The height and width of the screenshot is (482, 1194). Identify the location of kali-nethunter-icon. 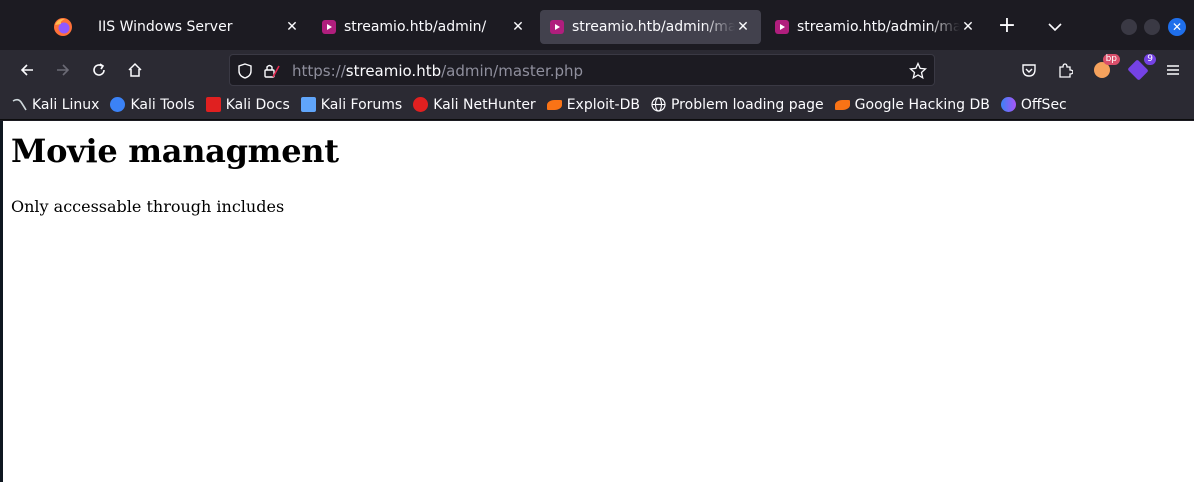
(421, 104).